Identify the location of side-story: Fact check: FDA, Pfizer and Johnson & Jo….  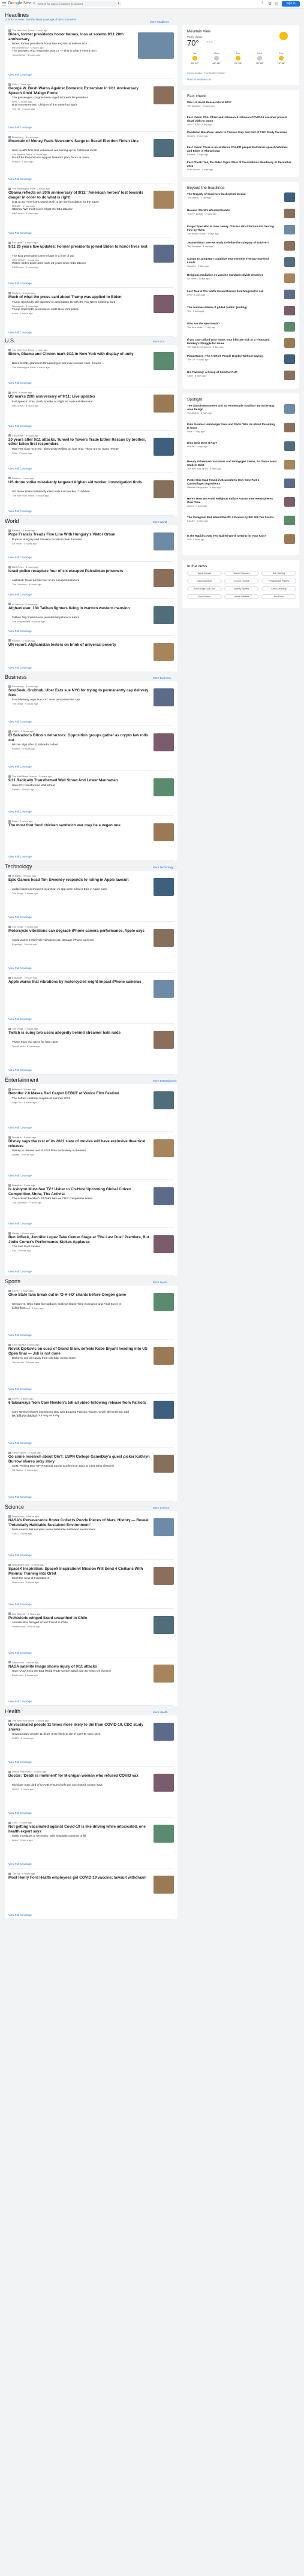
(241, 121).